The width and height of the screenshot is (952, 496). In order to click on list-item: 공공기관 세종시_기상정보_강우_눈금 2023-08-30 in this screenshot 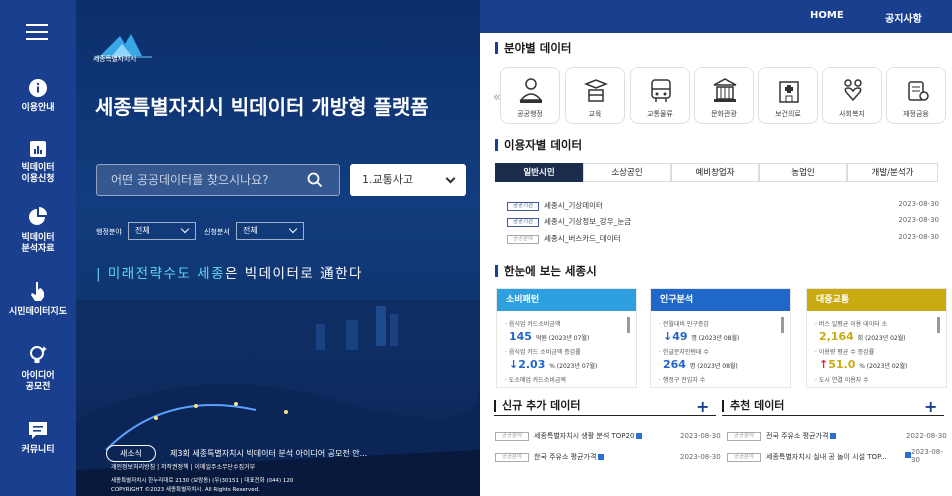, I will do `click(723, 221)`.